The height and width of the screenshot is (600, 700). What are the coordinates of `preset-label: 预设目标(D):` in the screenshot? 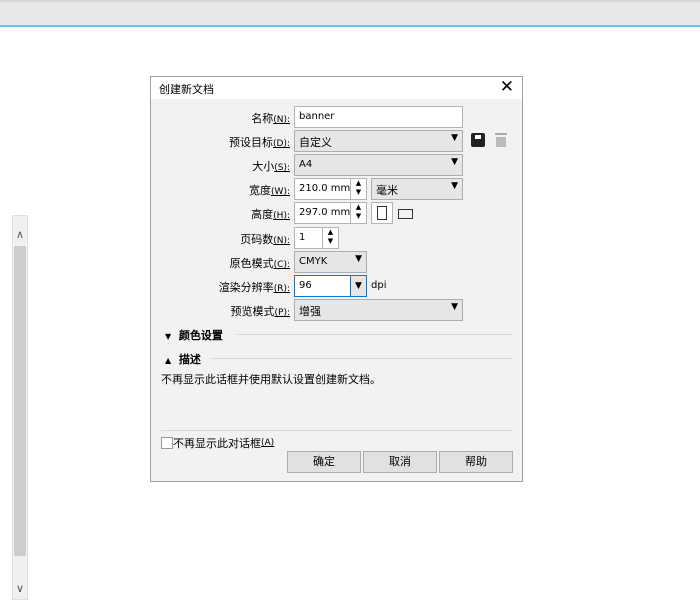 It's located at (259, 142).